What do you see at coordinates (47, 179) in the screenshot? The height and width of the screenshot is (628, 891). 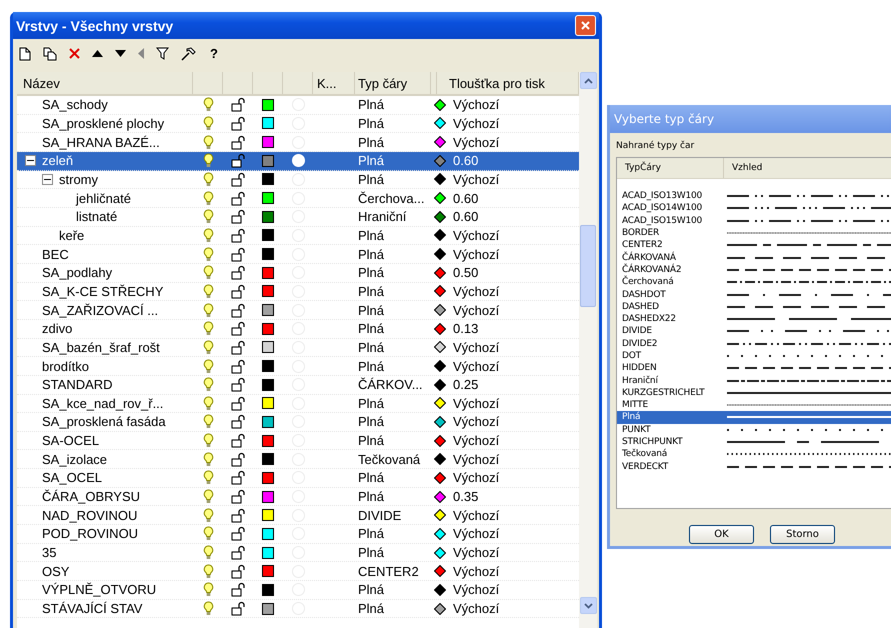 I see `collapse-icon` at bounding box center [47, 179].